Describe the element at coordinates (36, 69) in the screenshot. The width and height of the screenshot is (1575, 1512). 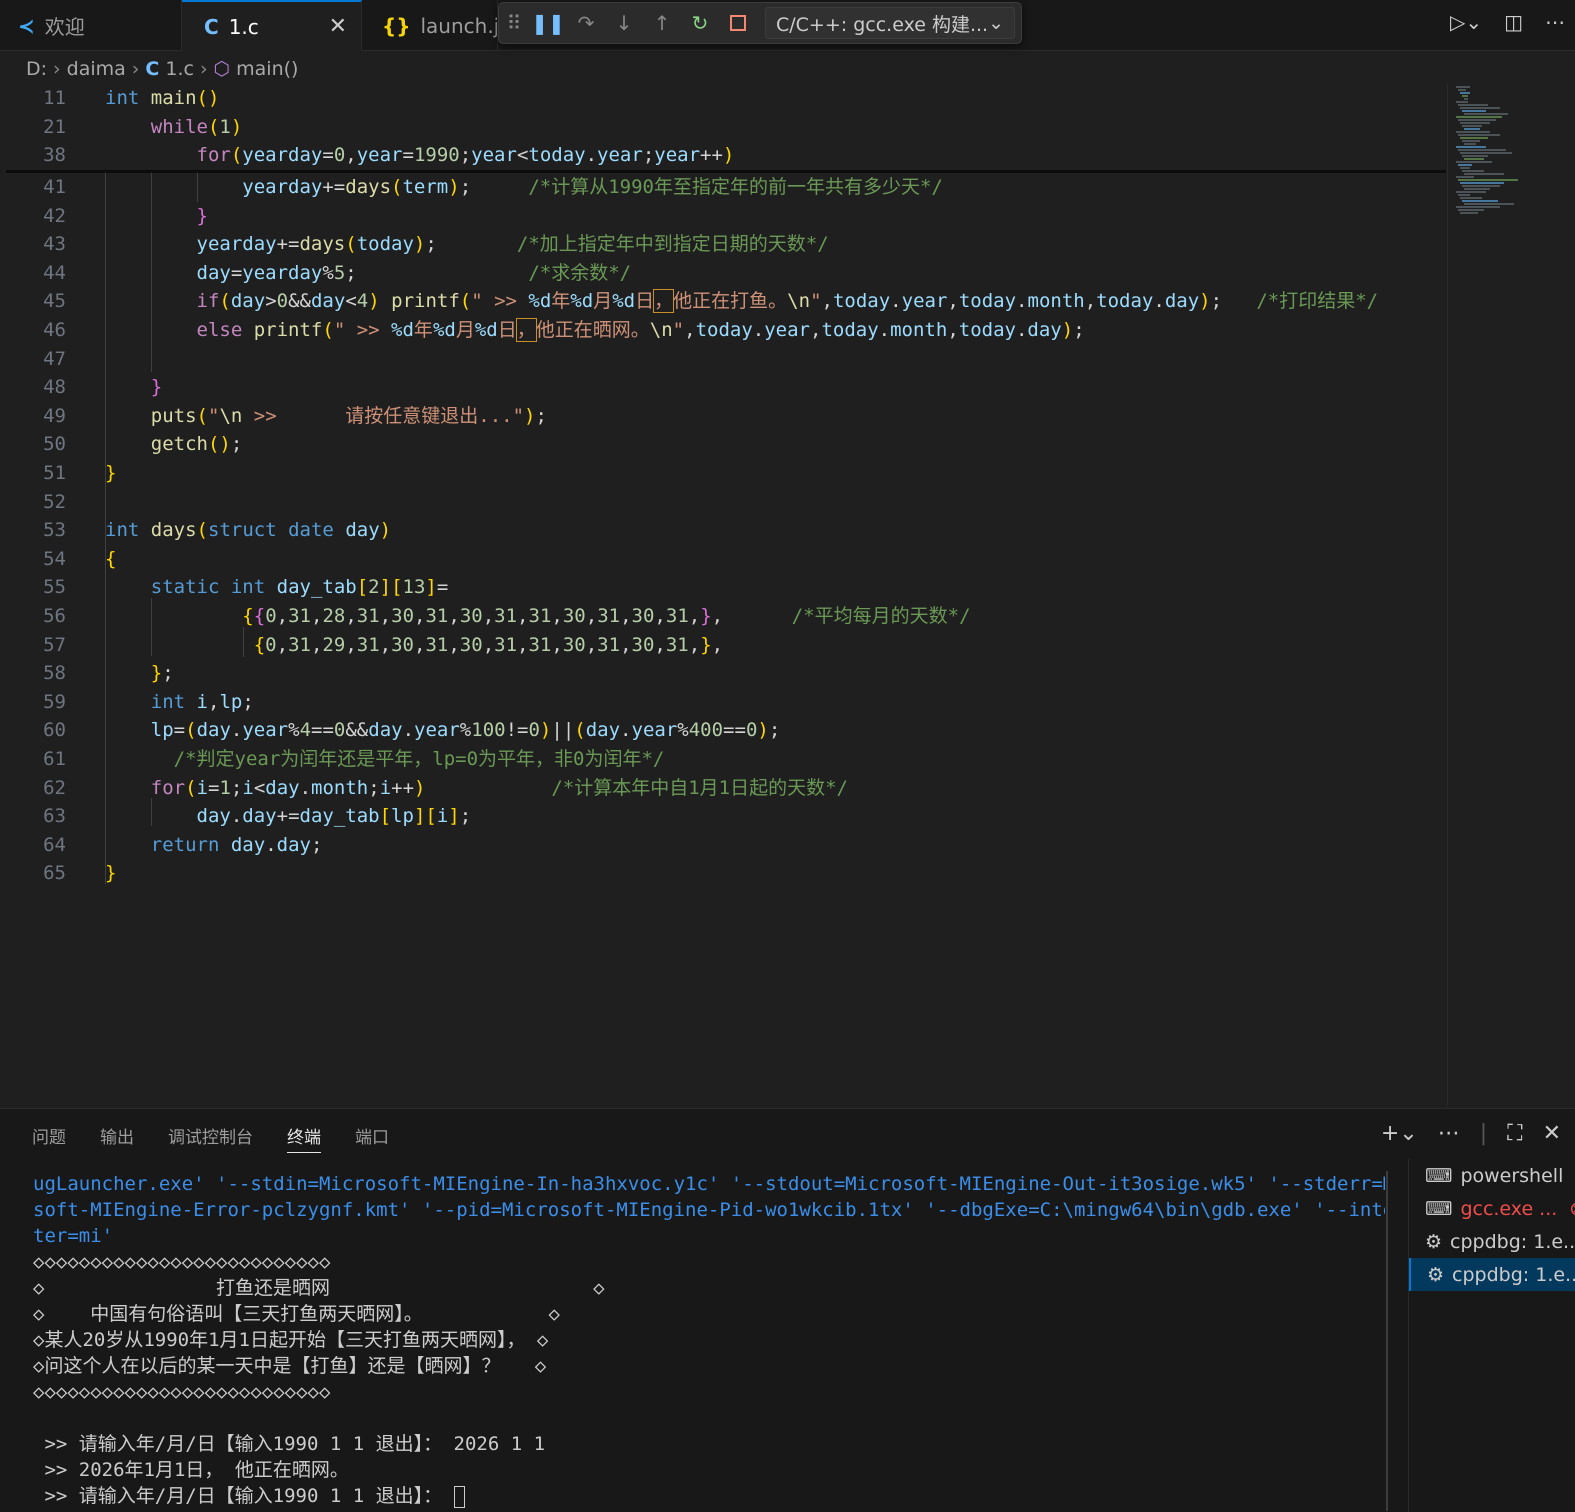
I see `breadcrumb-drive: D:` at that location.